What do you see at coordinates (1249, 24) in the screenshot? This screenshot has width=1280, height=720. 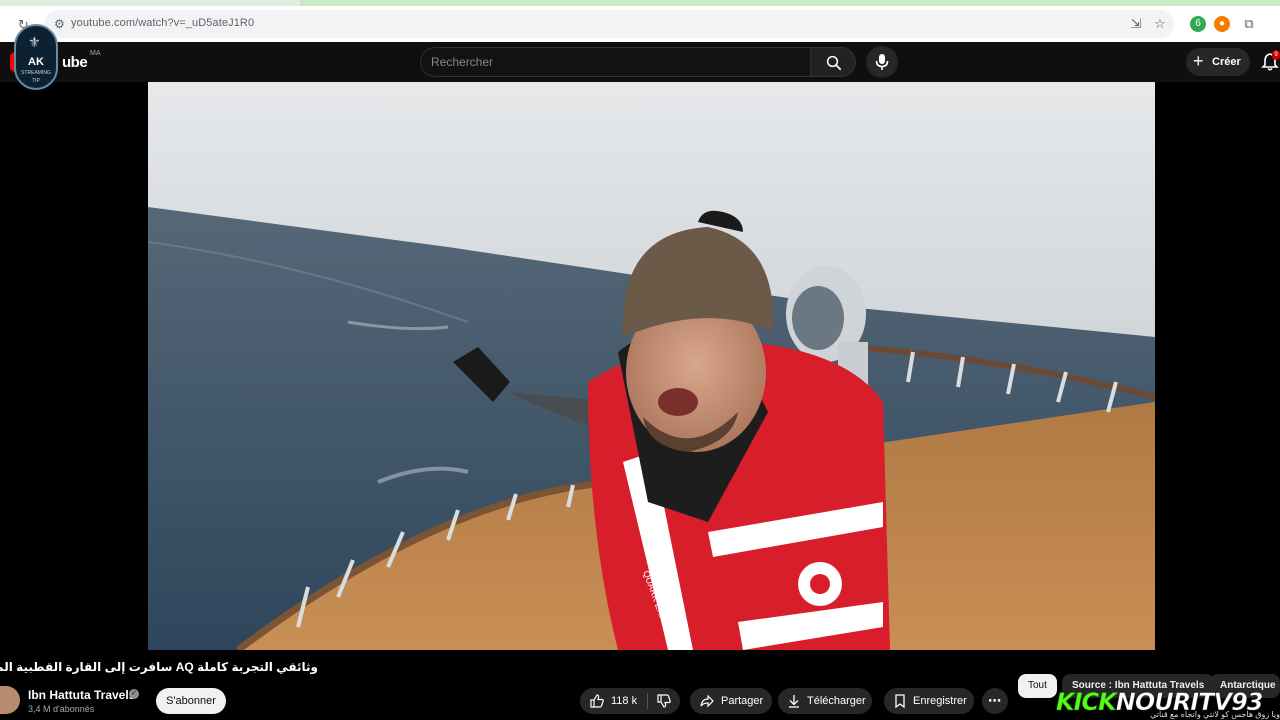 I see `extensions-puzzle-icon: ⧉` at bounding box center [1249, 24].